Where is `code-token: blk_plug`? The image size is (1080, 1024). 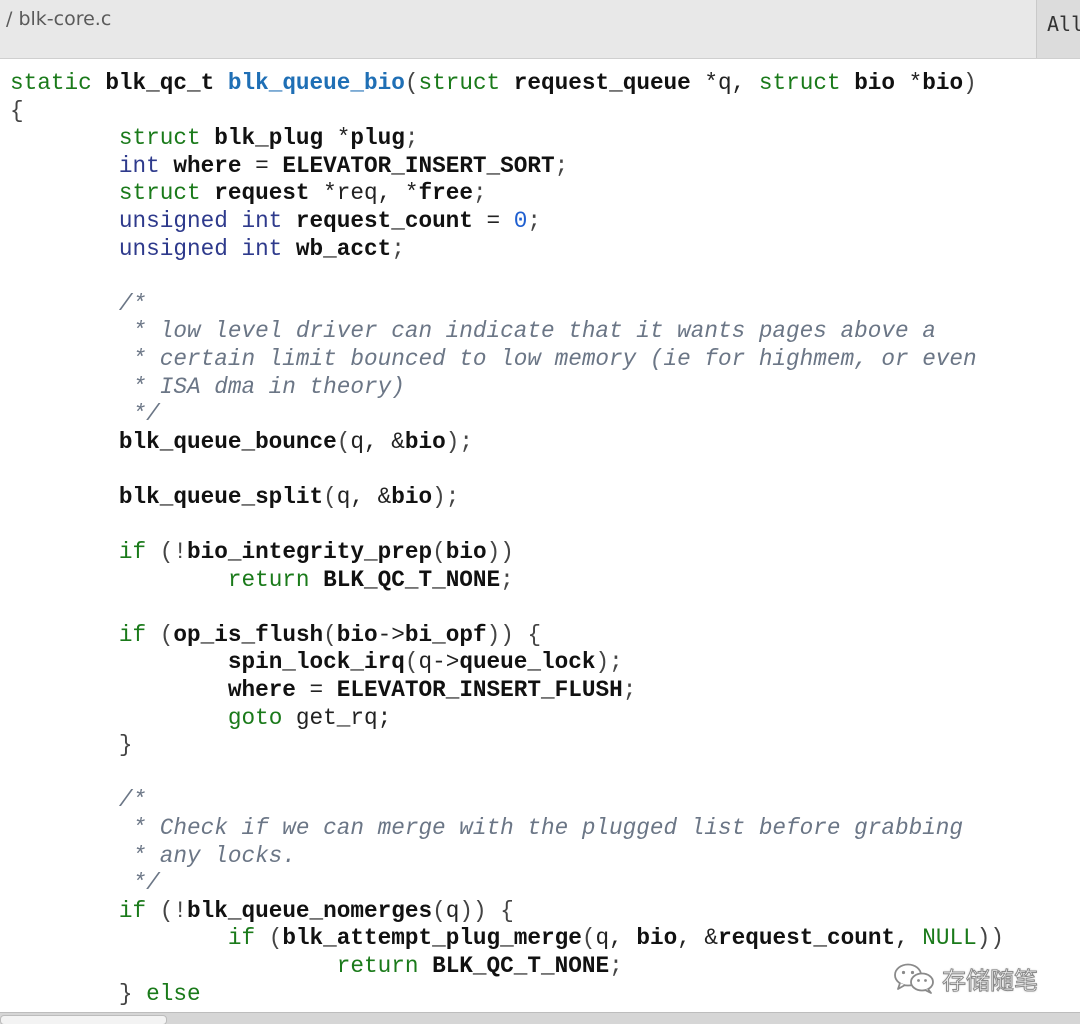
code-token: blk_plug is located at coordinates (275, 138).